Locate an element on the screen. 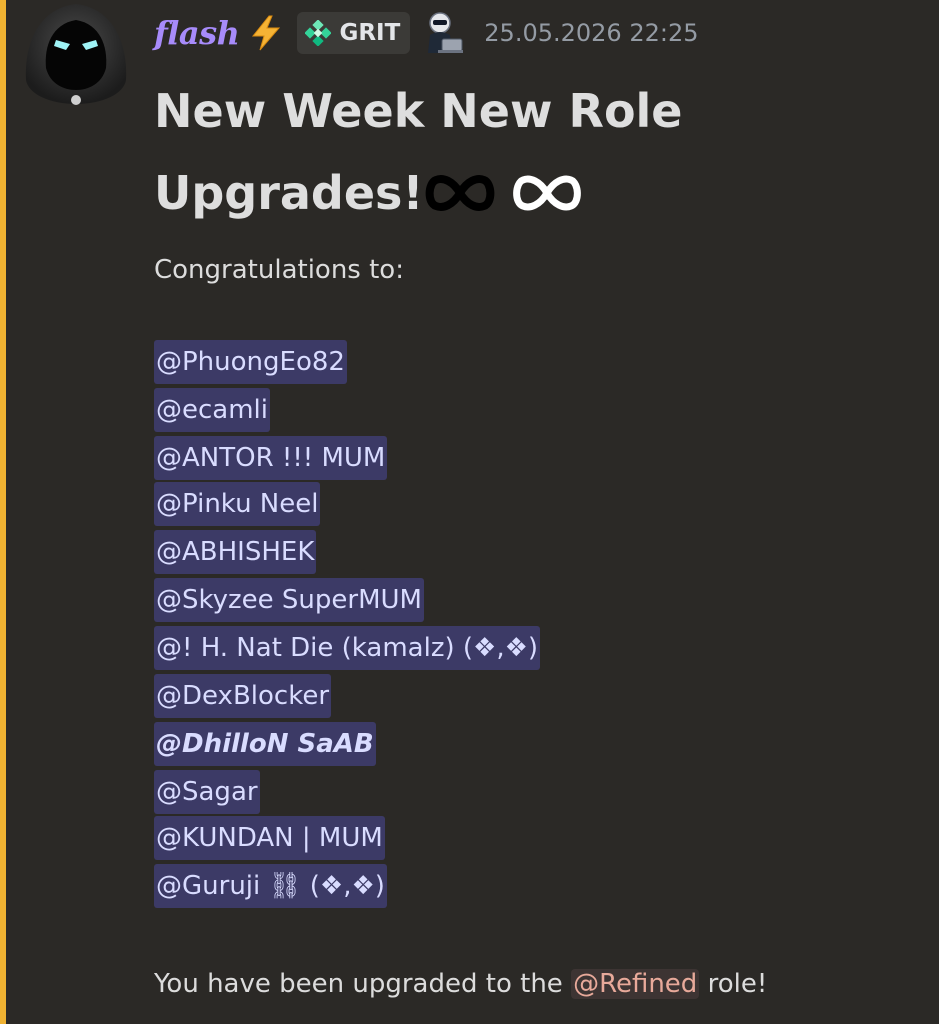 The width and height of the screenshot is (939, 1024). user-mention-dexblocker: @DexBlocker is located at coordinates (243, 696).